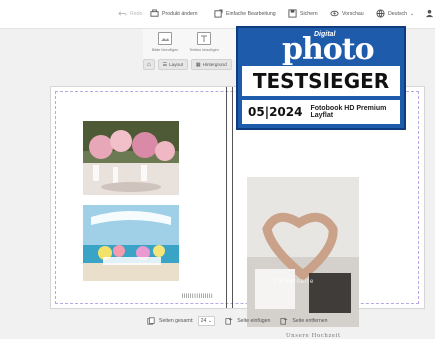  I want to click on back-cover-photo-top, so click(131, 158).